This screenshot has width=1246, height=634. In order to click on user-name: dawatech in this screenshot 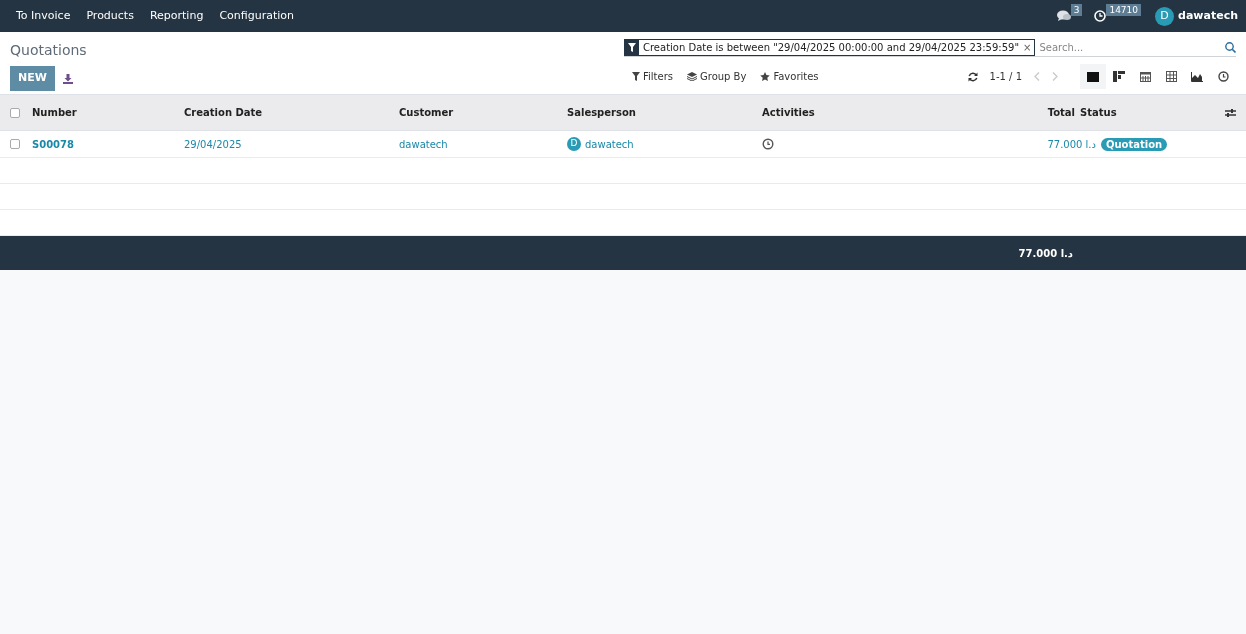, I will do `click(1208, 16)`.